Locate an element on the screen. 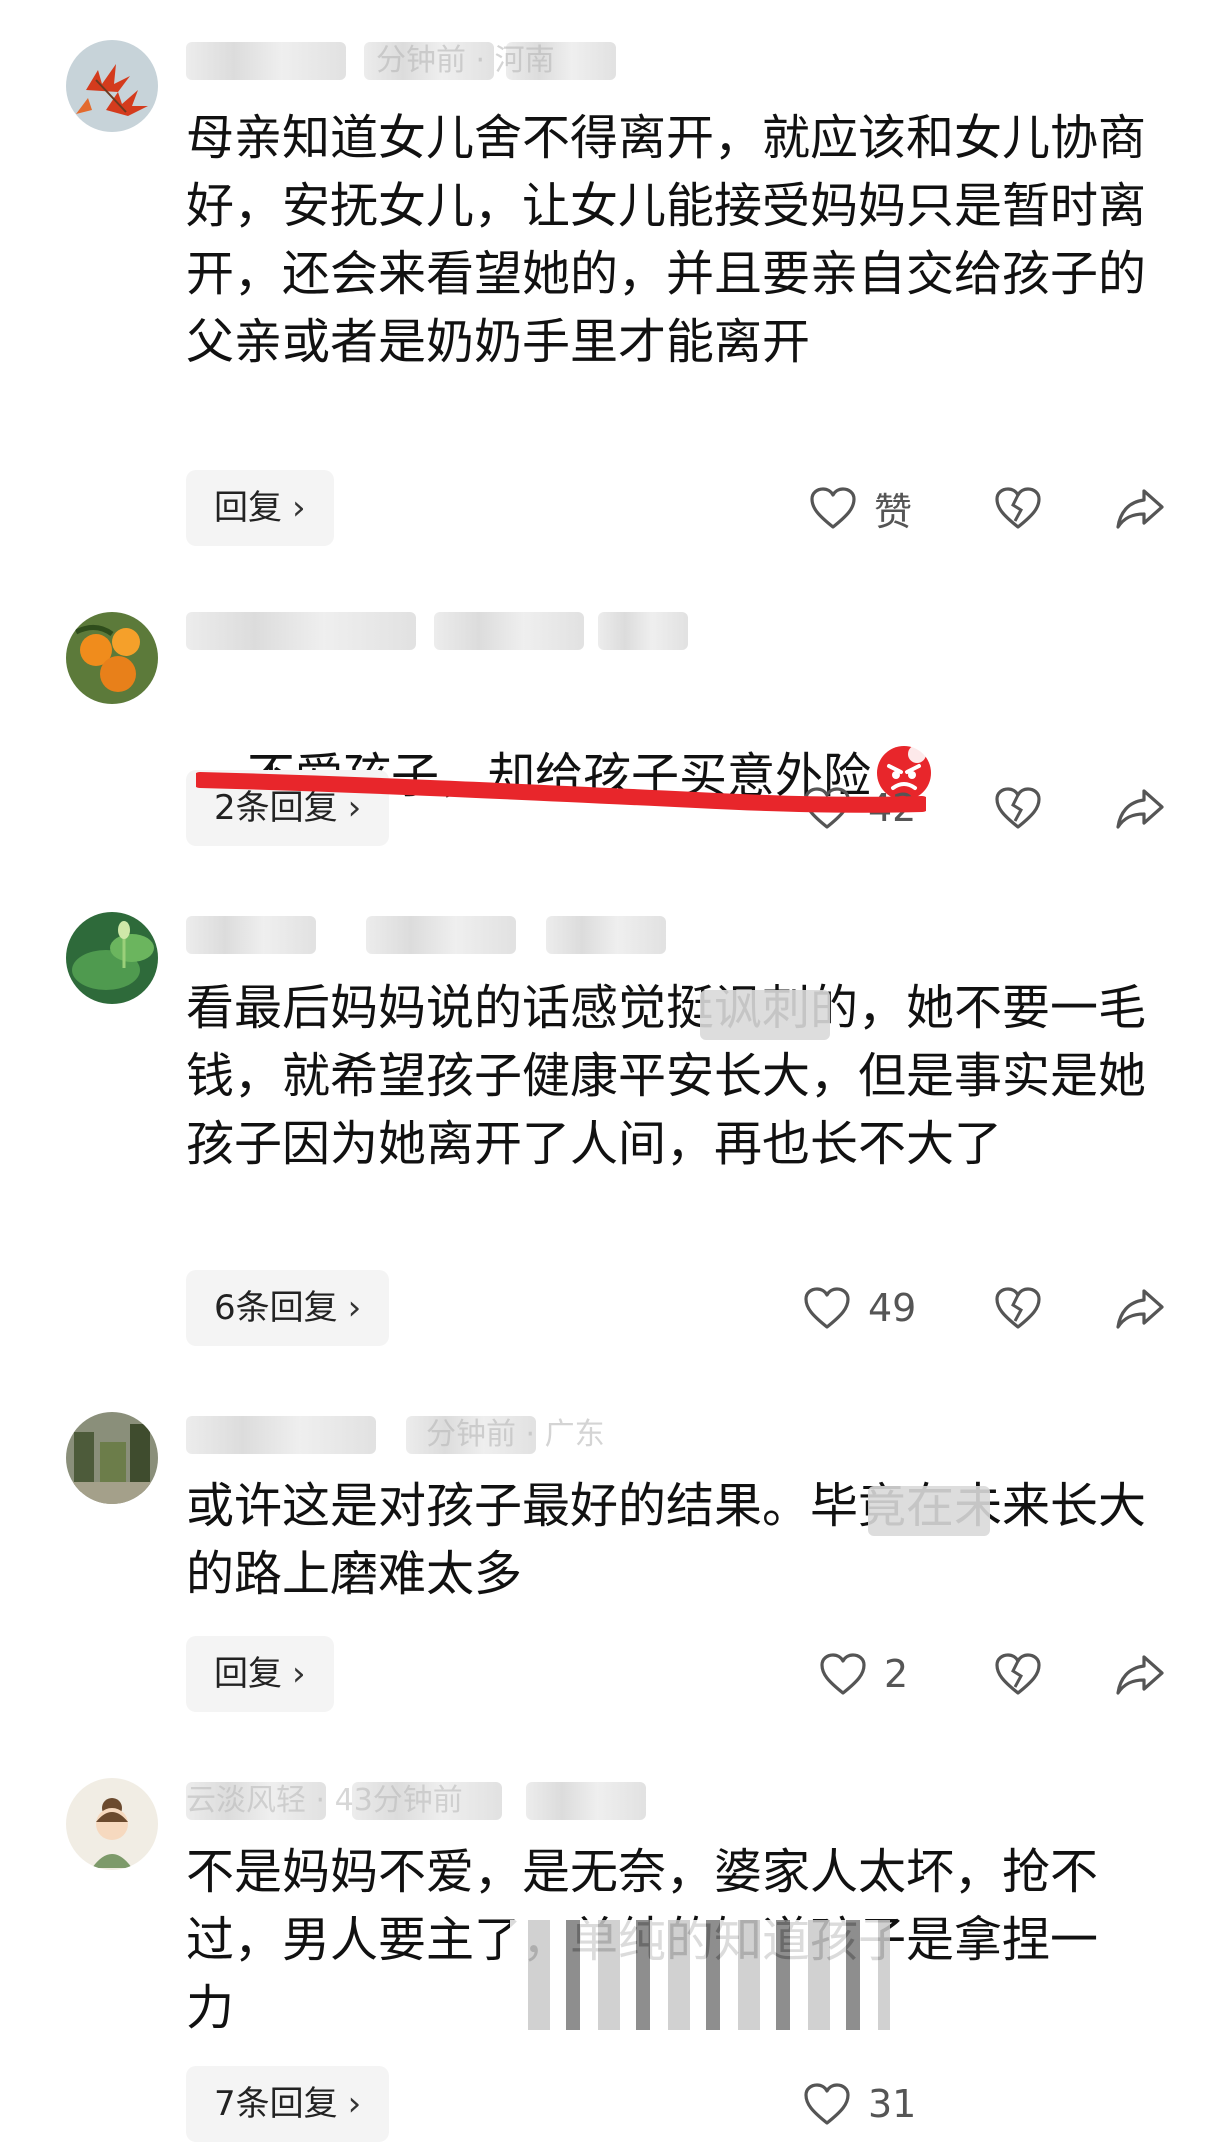 The height and width of the screenshot is (2142, 1216). reply-button: 6条回复 › is located at coordinates (288, 1308).